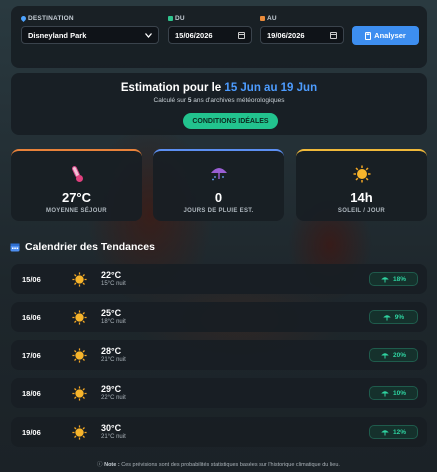 Image resolution: width=437 pixels, height=472 pixels. What do you see at coordinates (210, 35) in the screenshot?
I see `from-date-input: 15/06/2026` at bounding box center [210, 35].